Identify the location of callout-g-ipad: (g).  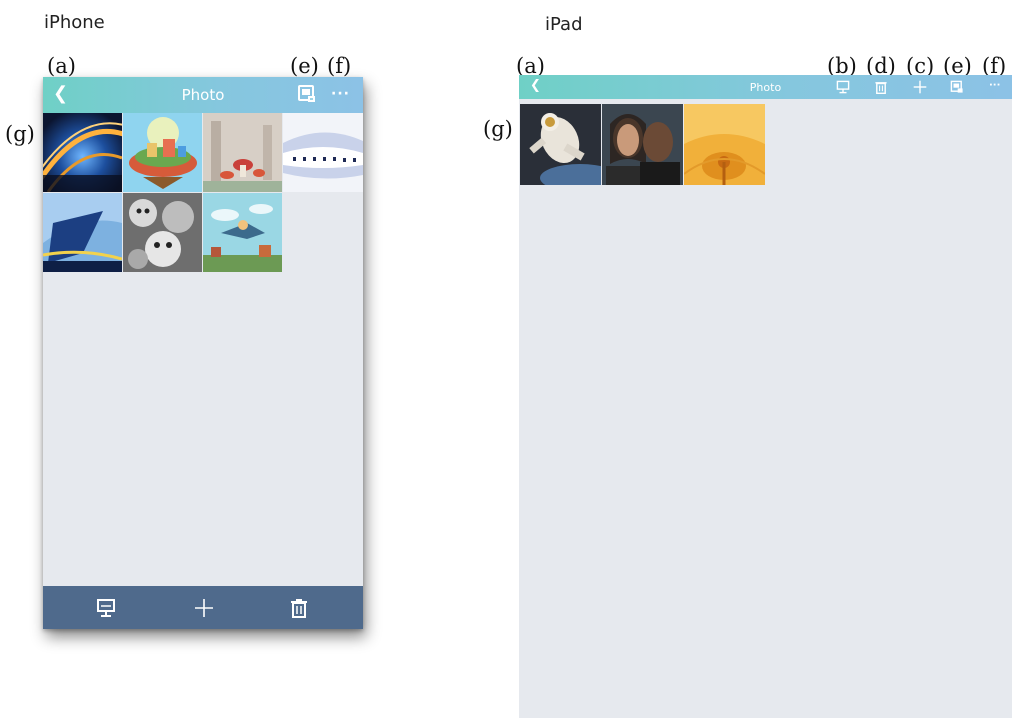
(498, 129).